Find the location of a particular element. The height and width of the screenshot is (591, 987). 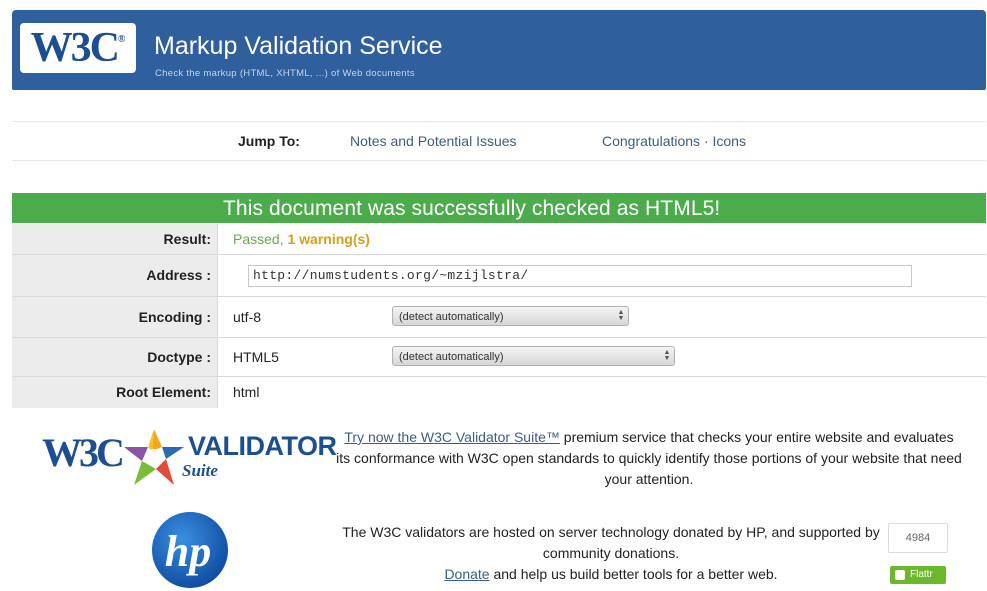

root-element-value: html is located at coordinates (246, 392).